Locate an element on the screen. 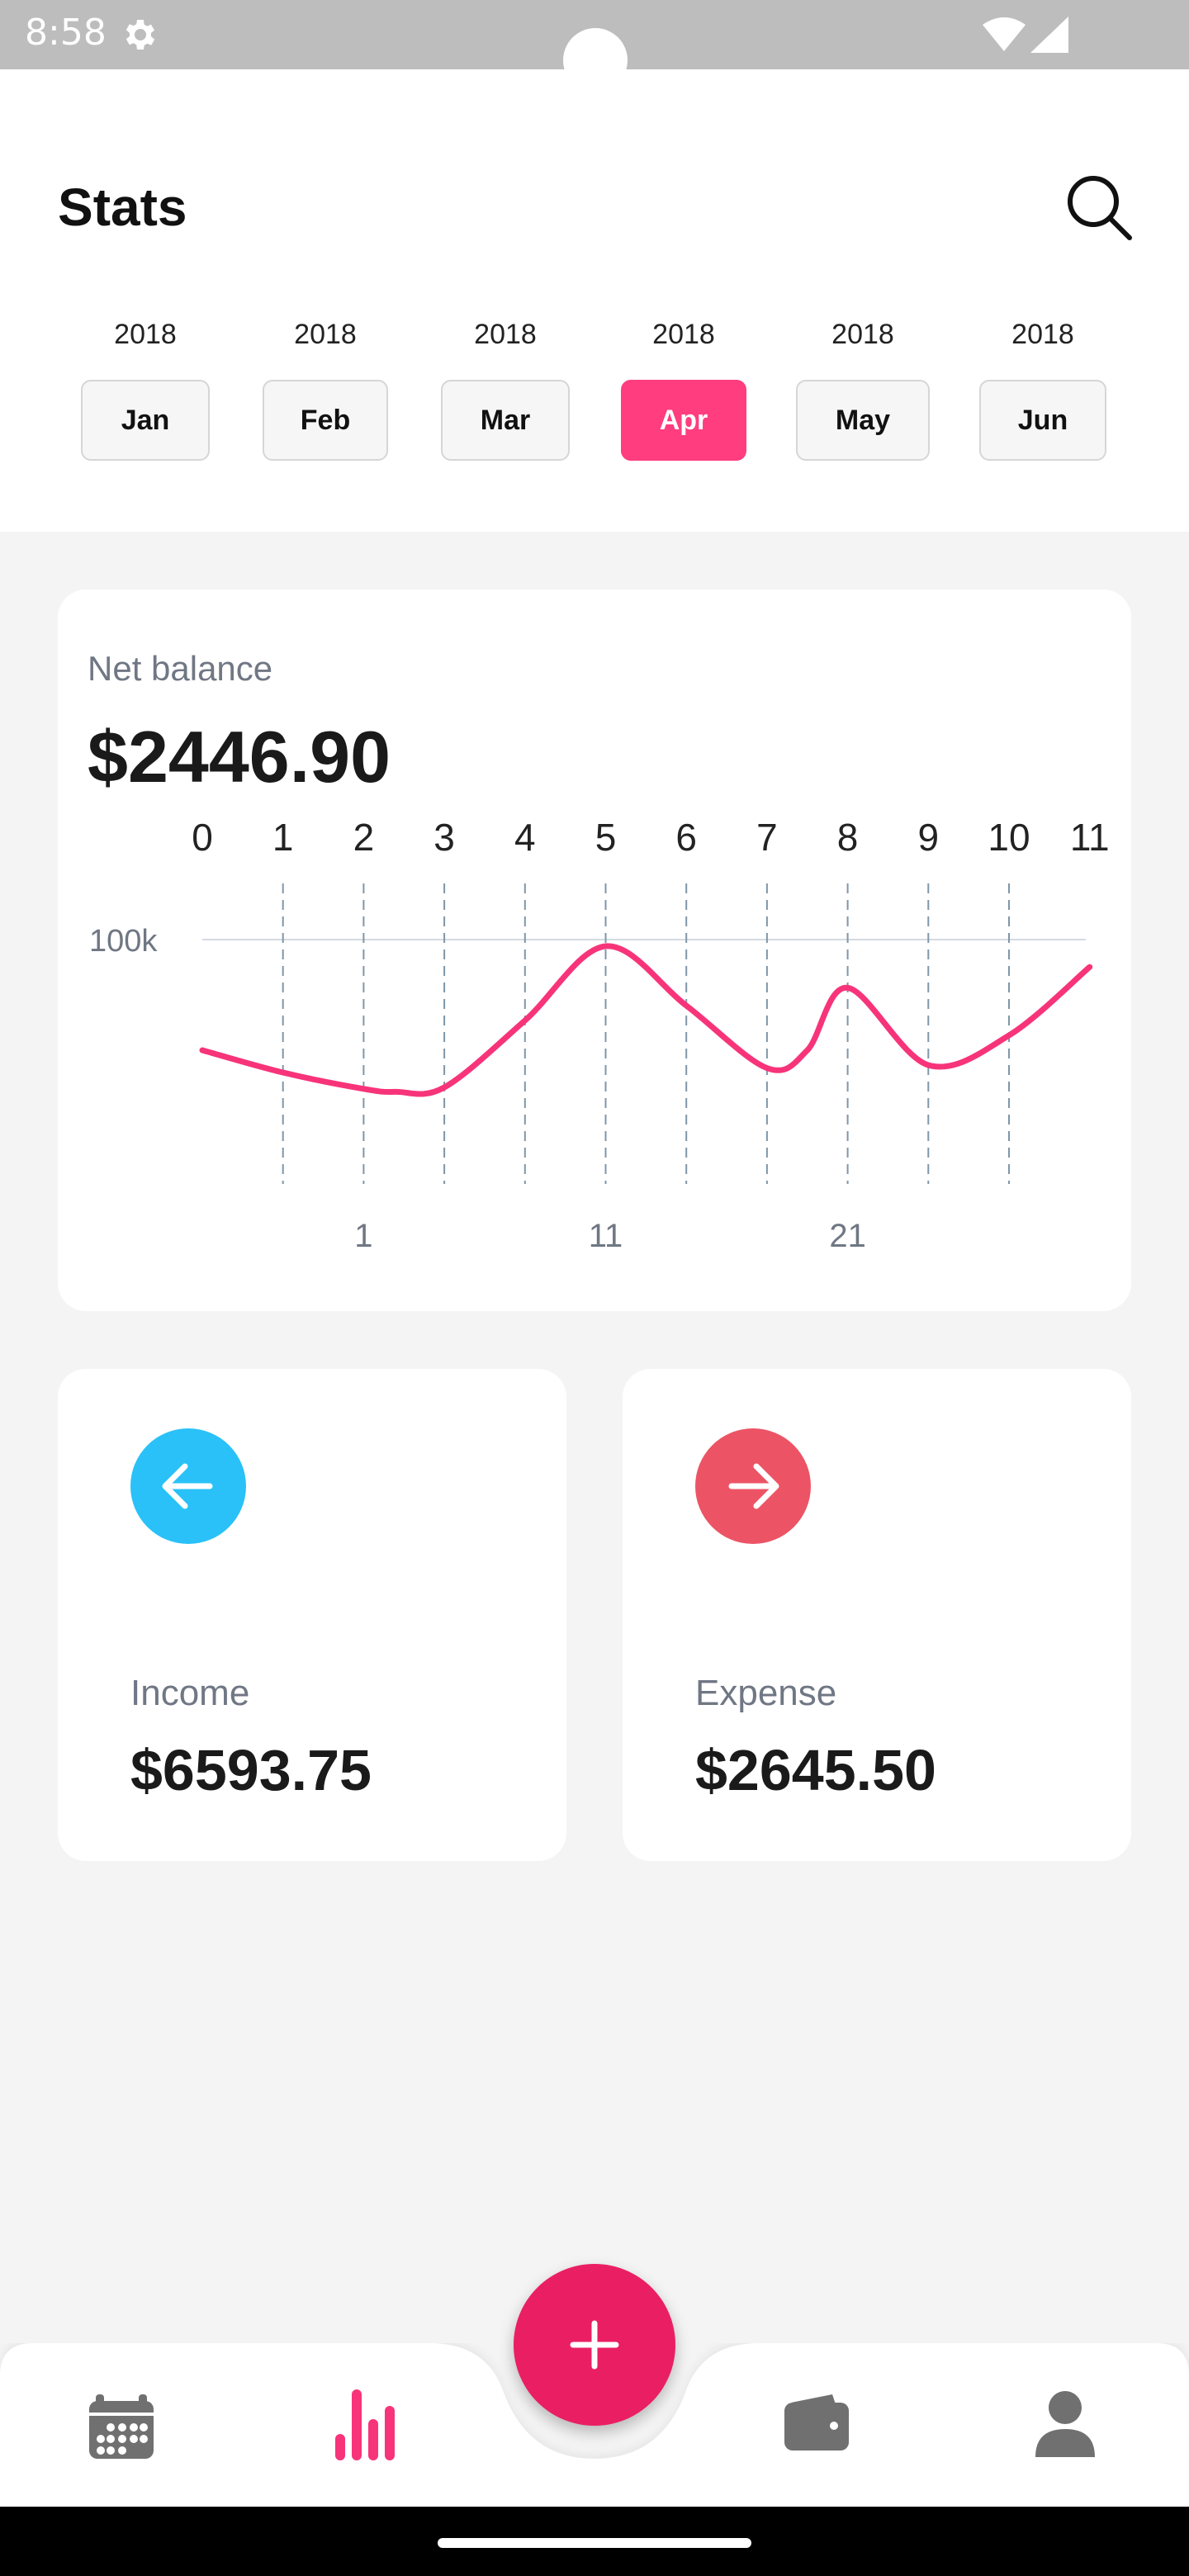 The image size is (1189, 2576). settings-gear-icon is located at coordinates (140, 35).